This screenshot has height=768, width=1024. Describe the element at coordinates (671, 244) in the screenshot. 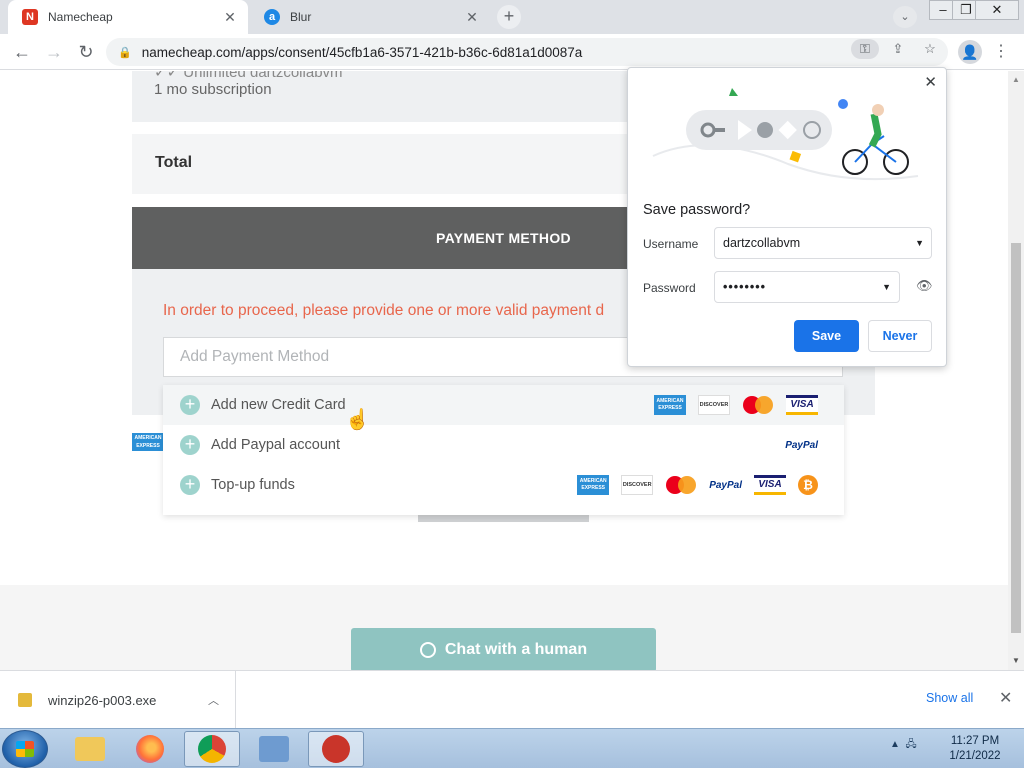

I see `username-label: Username` at that location.